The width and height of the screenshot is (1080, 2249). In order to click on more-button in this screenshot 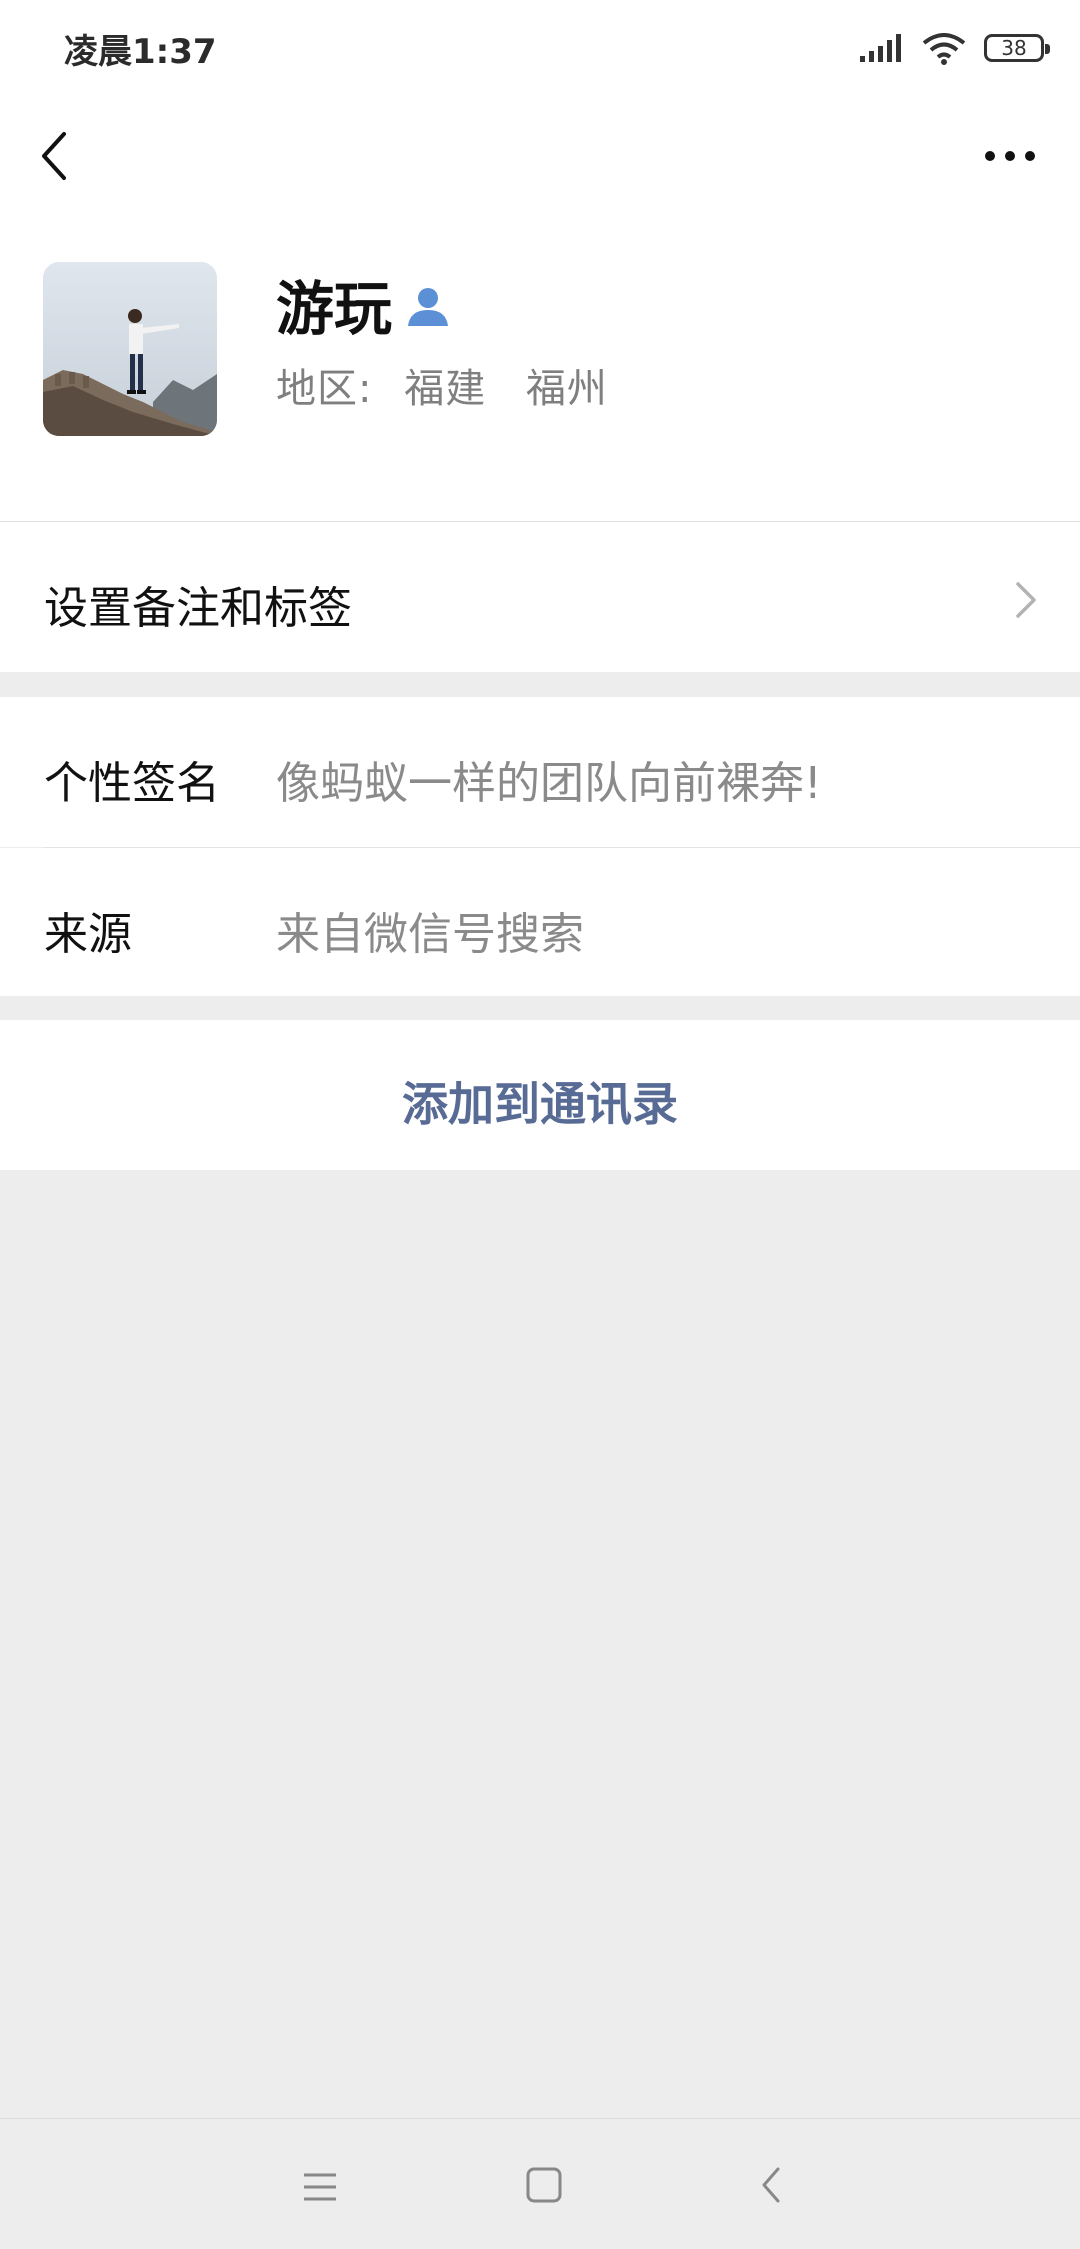, I will do `click(1008, 156)`.